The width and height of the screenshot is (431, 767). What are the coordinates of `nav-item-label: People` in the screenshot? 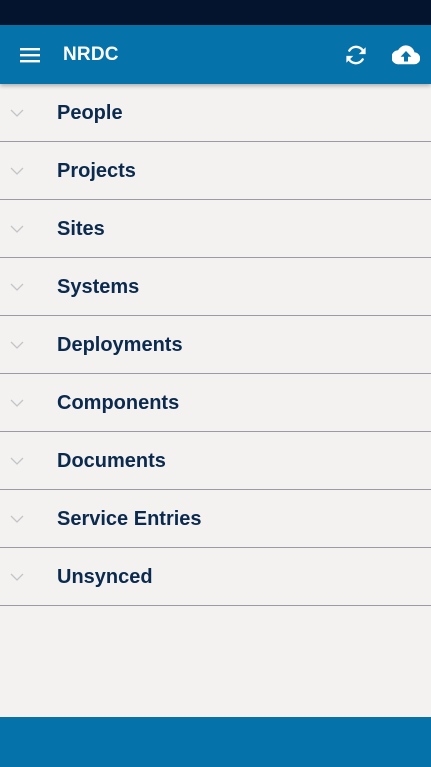 It's located at (90, 113).